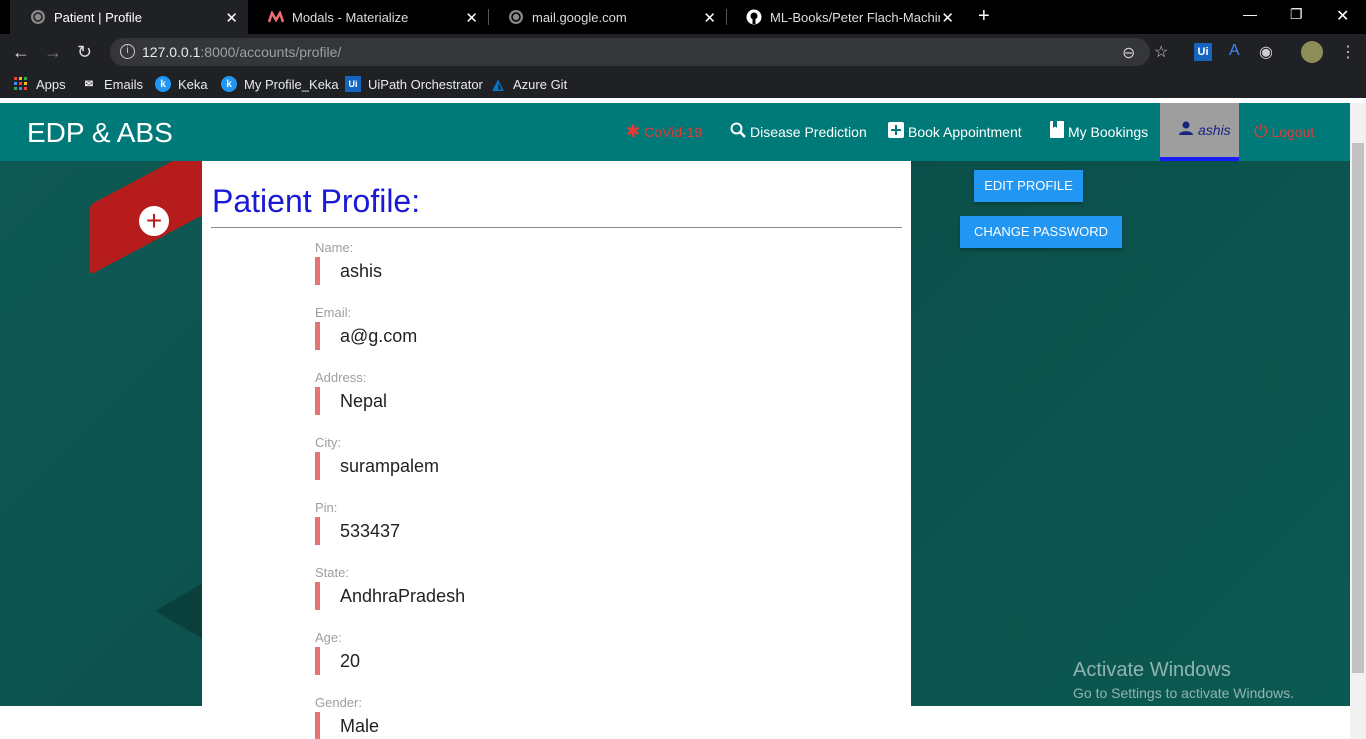 This screenshot has height=739, width=1366. Describe the element at coordinates (1028, 186) in the screenshot. I see `edit-profile-button: EDIT PROFILE` at that location.